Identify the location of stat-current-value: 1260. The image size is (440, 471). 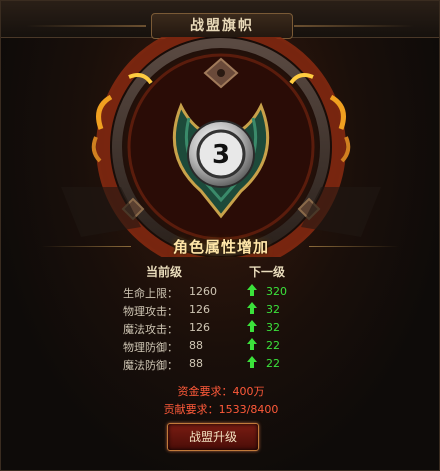
(203, 291).